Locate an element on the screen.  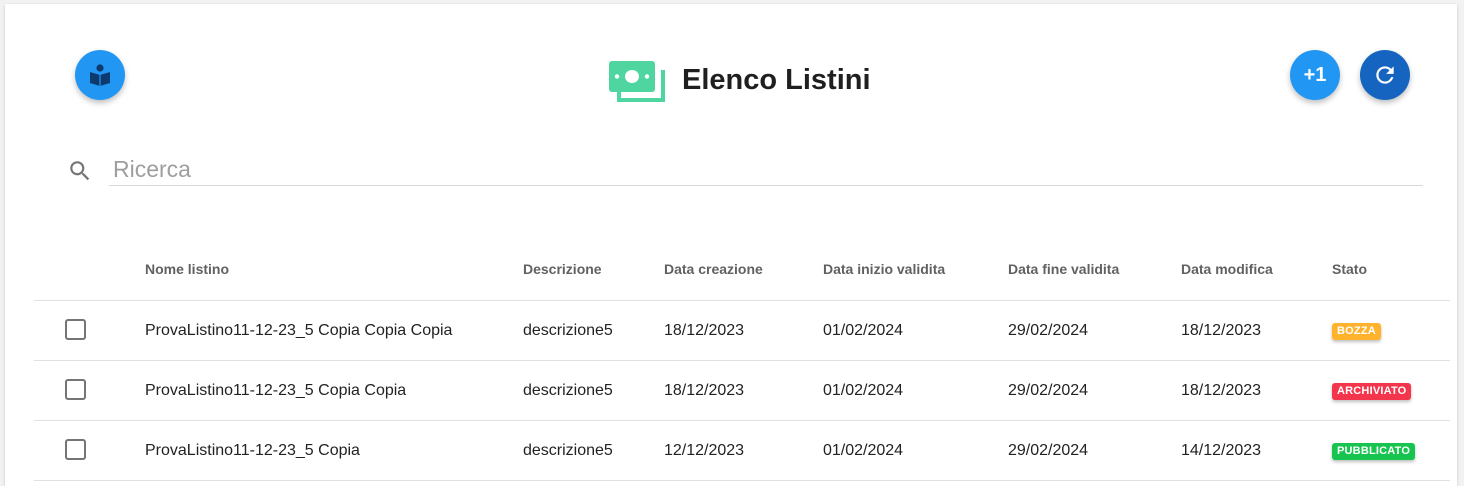
refresh-button is located at coordinates (1385, 75).